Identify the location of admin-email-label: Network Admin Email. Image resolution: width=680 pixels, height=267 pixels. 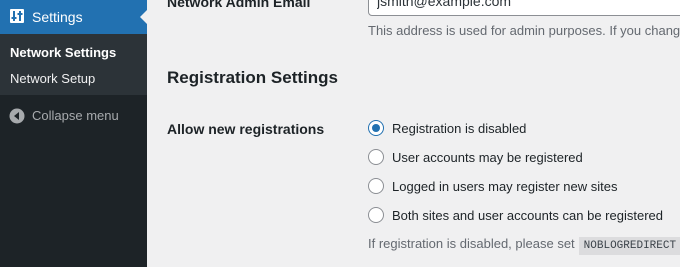
(239, 5).